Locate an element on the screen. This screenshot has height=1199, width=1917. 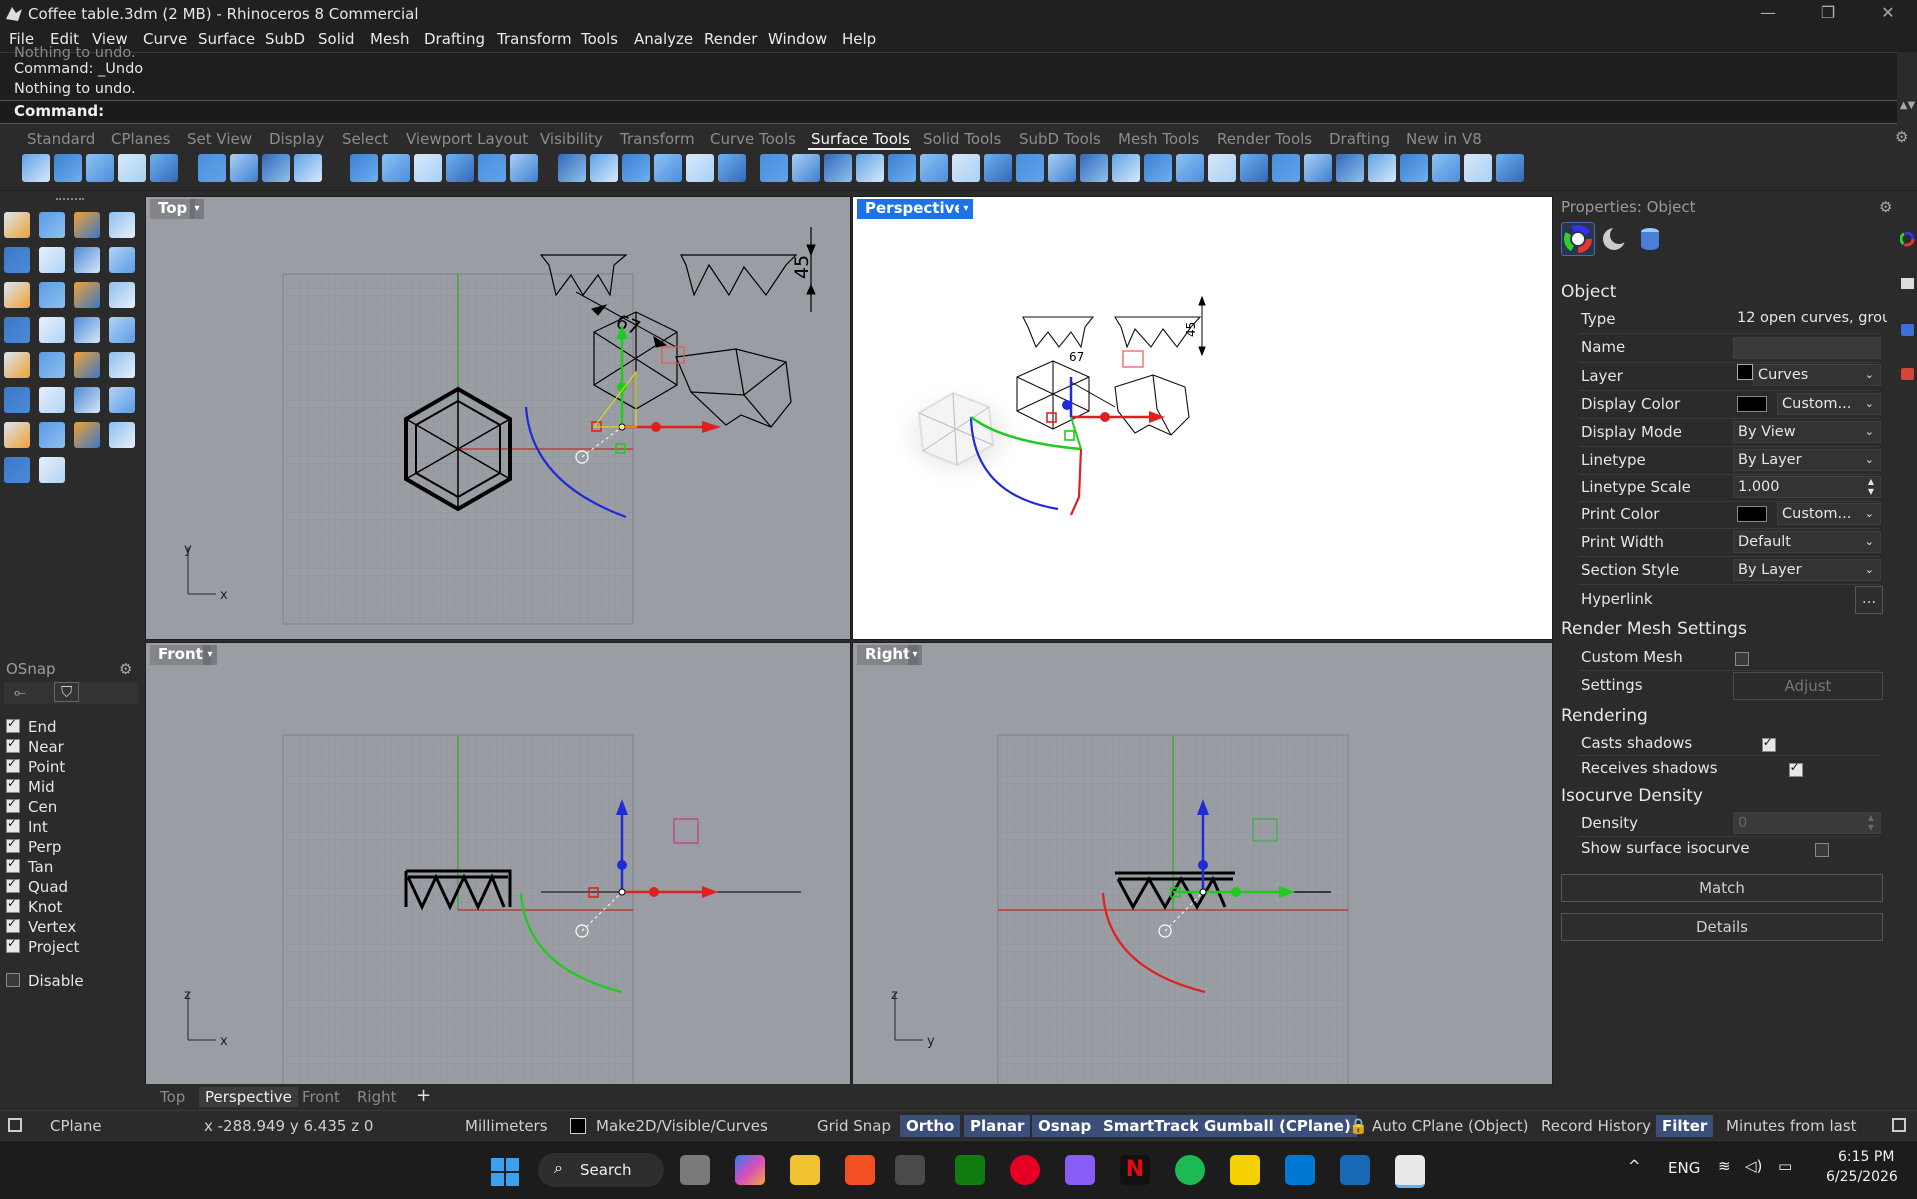
clock-time: 6:15 PM is located at coordinates (1866, 1157).